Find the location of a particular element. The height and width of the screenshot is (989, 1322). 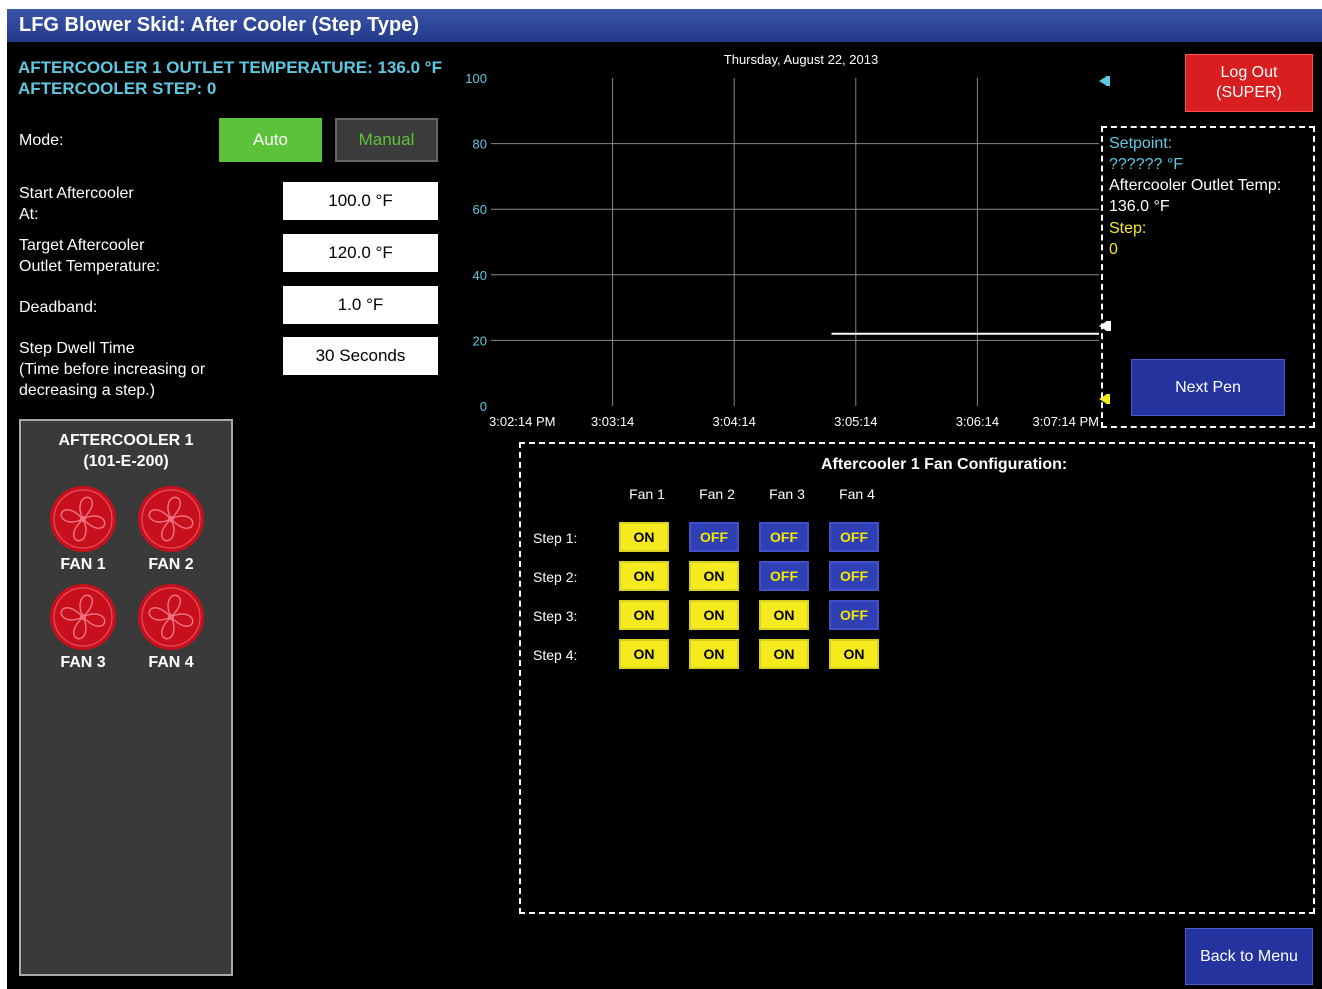

target-outlet-temp-label-line1: Target Aftercooler is located at coordinates (82, 245).